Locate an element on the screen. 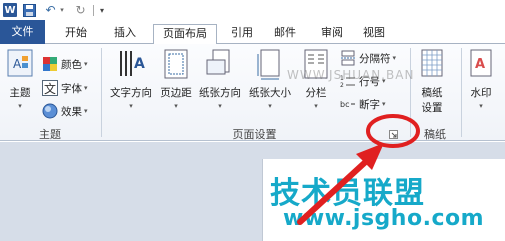  themes-button: A 主题 ▾ is located at coordinates (20, 79).